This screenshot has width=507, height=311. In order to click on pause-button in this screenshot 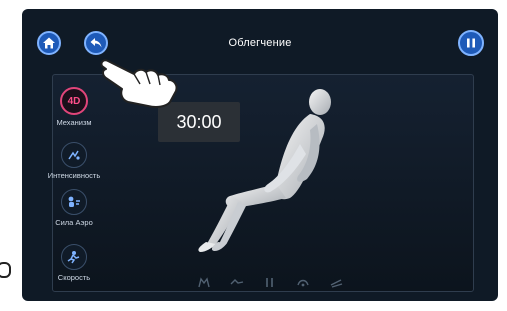, I will do `click(471, 43)`.